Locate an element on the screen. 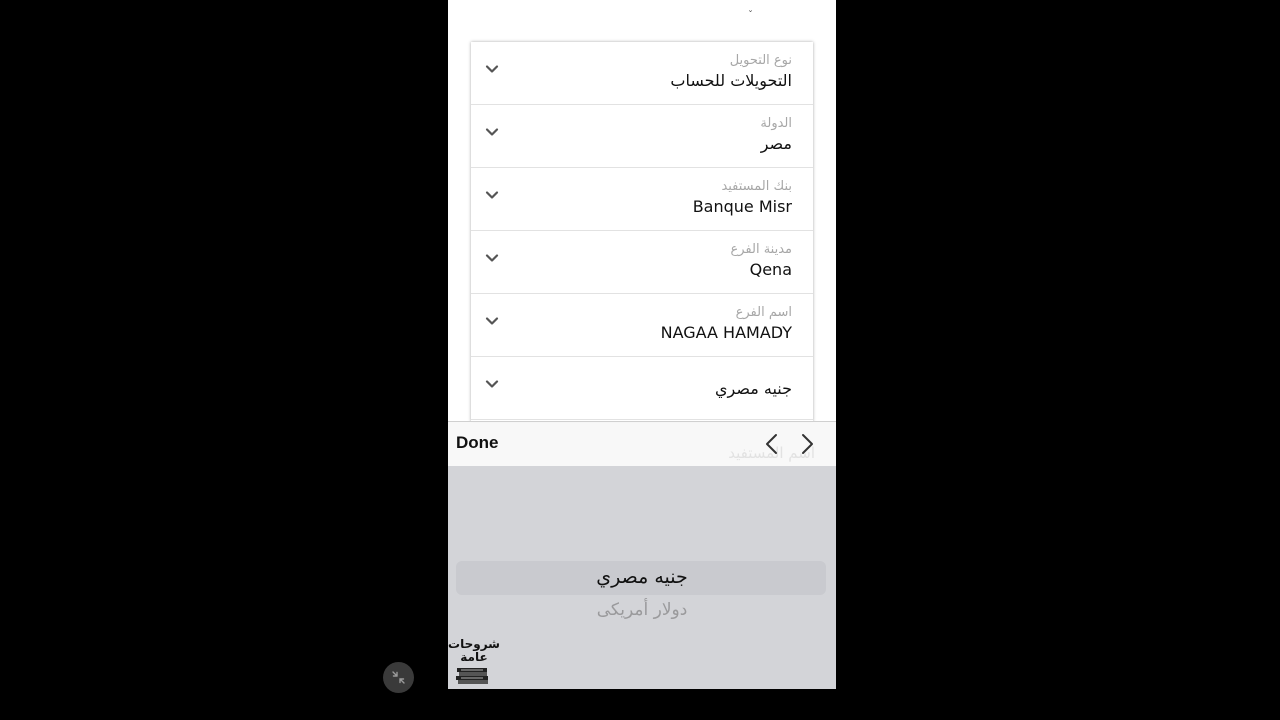 Image resolution: width=1280 pixels, height=720 pixels. picker-selected-option: جنيه مصري is located at coordinates (642, 577).